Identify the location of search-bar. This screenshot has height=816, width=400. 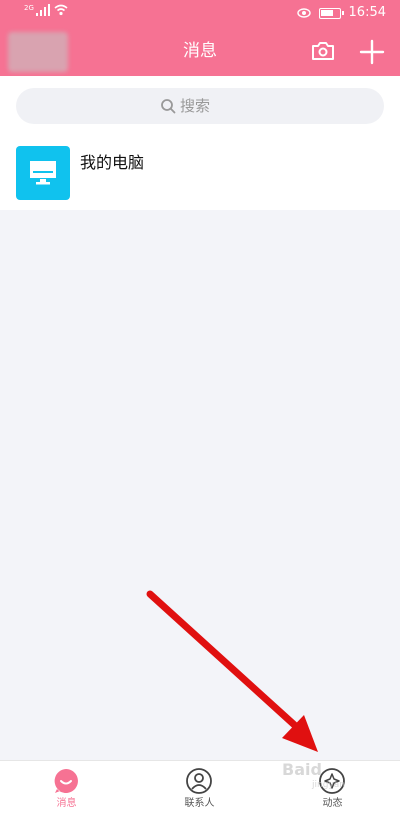
(200, 106).